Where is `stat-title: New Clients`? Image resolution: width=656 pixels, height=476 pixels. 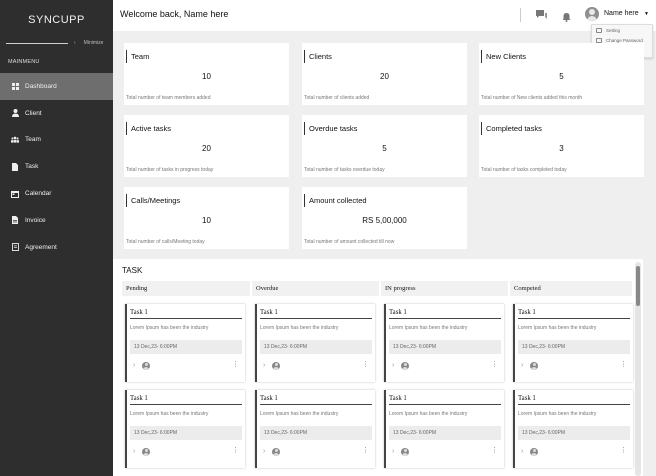
stat-title: New Clients is located at coordinates (503, 56).